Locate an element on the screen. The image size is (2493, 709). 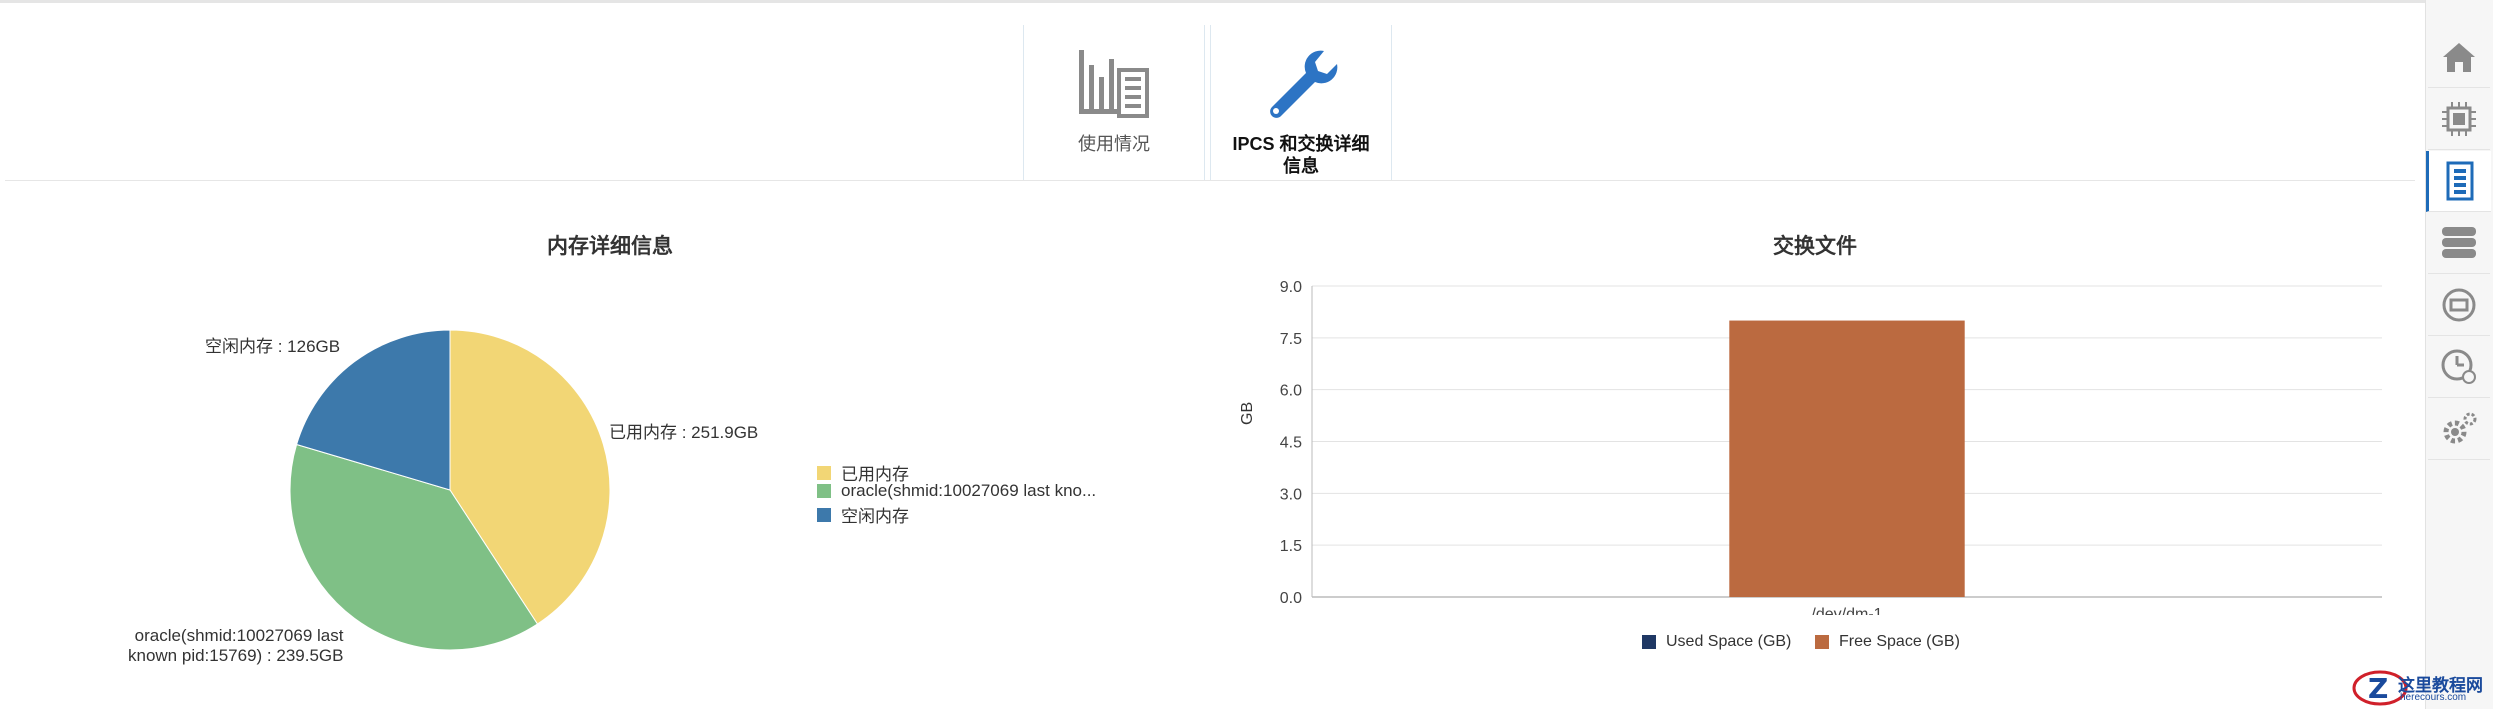
network-card-icon is located at coordinates (2459, 305).